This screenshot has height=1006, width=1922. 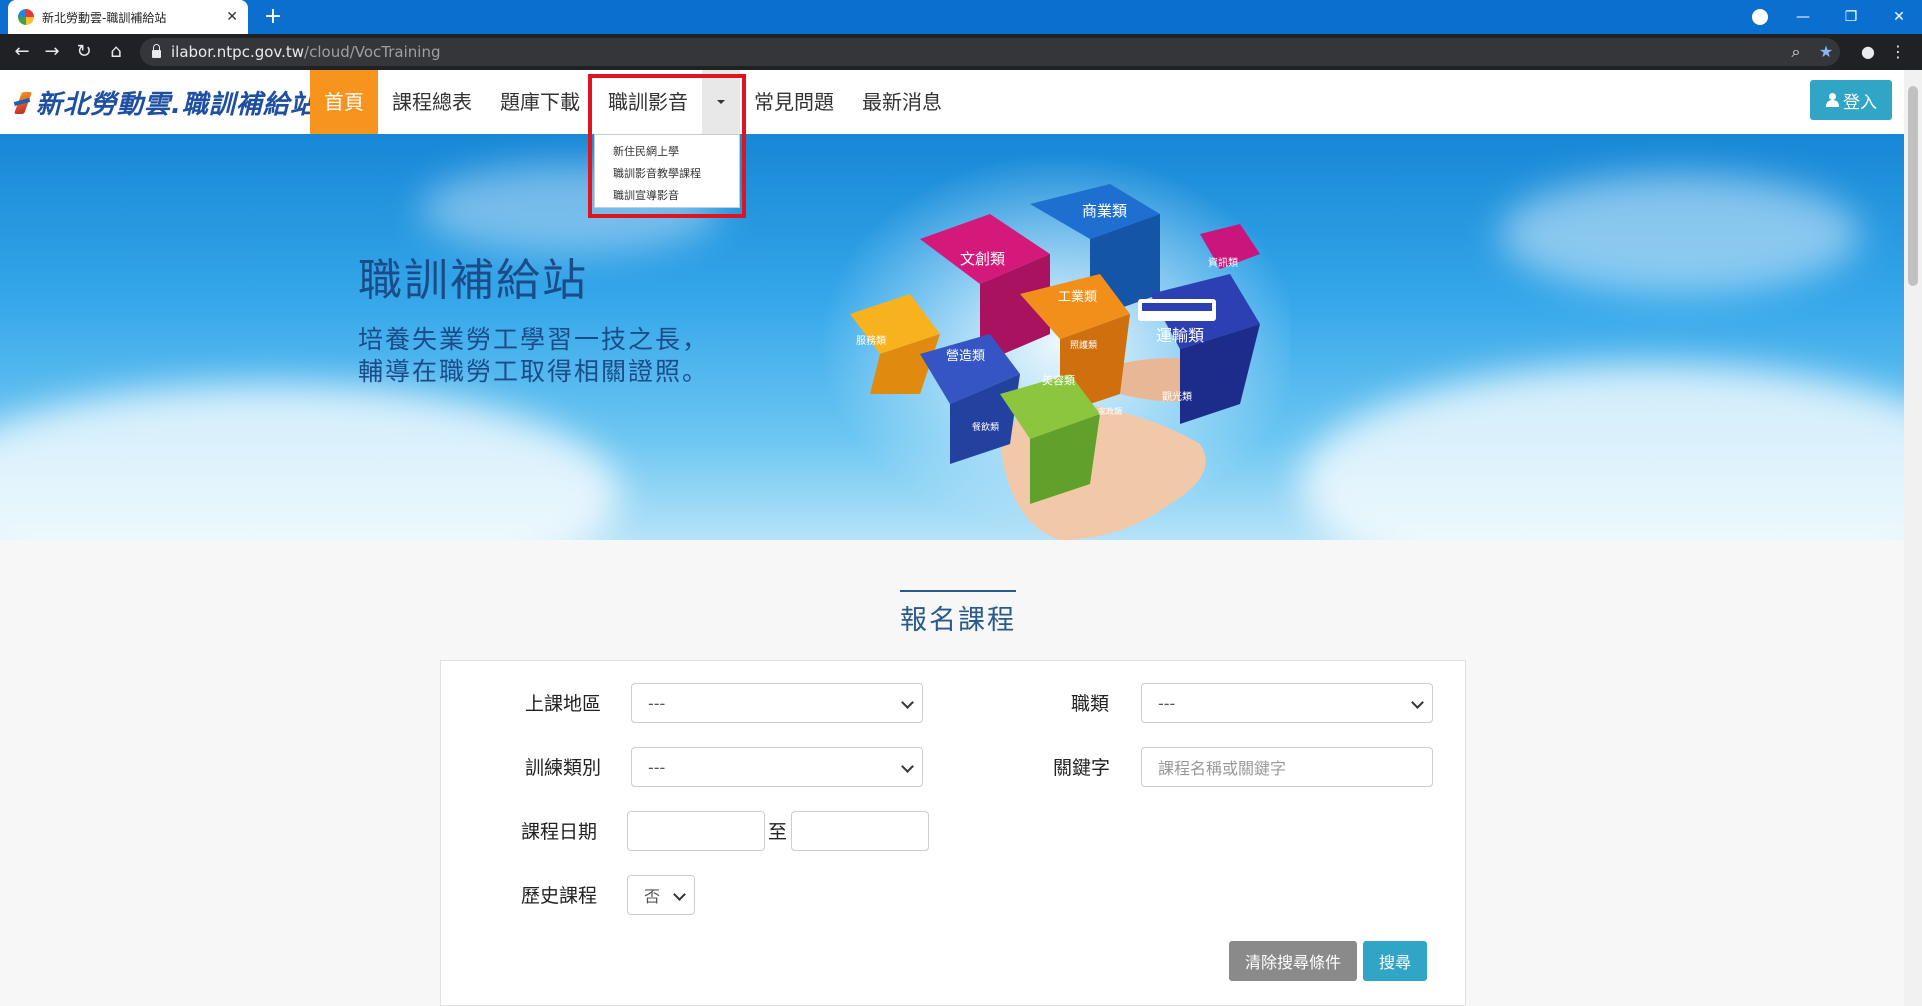 What do you see at coordinates (965, 356) in the screenshot?
I see `category-label: 營造類` at bounding box center [965, 356].